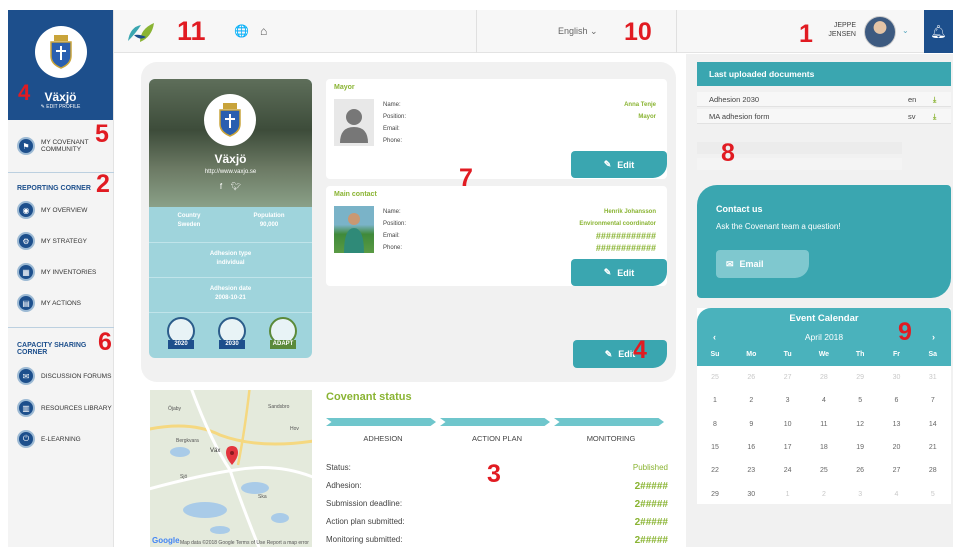  What do you see at coordinates (26, 210) in the screenshot?
I see `overview-icon: ◉` at bounding box center [26, 210].